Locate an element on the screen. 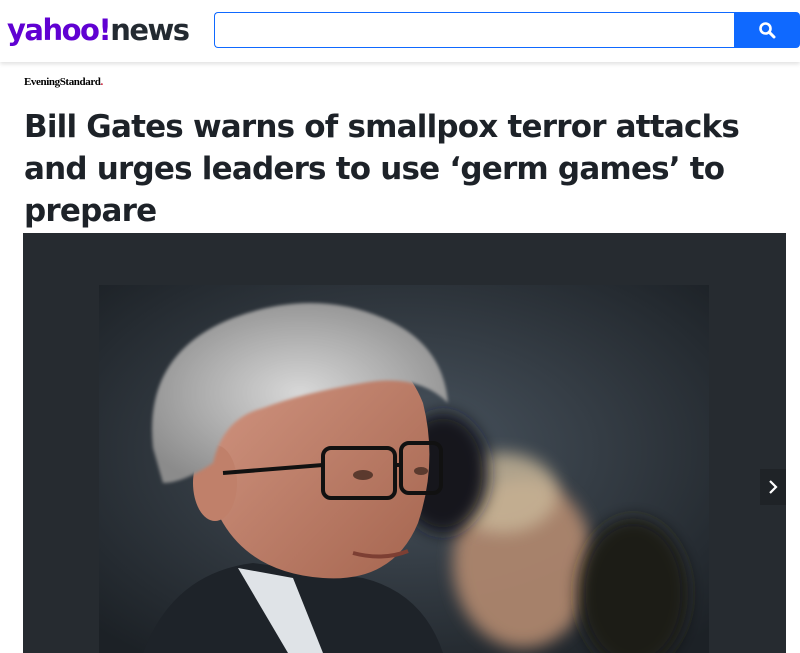 The width and height of the screenshot is (800, 653). chevron-right-icon is located at coordinates (773, 487).